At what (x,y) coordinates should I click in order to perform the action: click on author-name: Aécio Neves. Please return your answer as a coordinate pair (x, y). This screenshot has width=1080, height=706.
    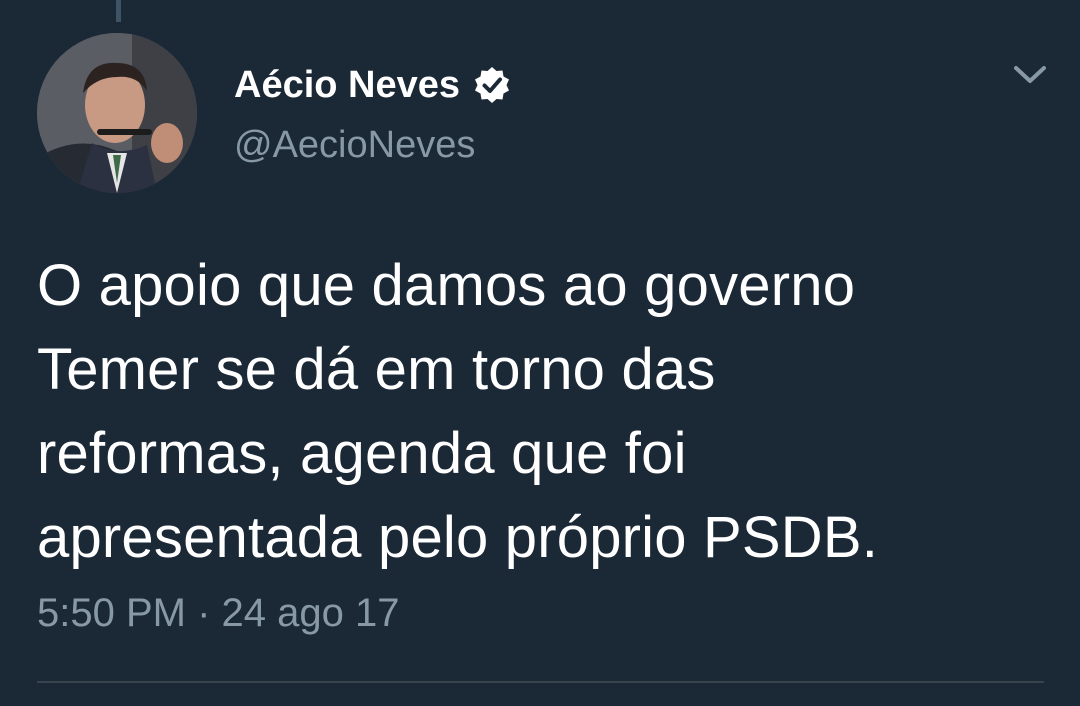
    Looking at the image, I should click on (373, 85).